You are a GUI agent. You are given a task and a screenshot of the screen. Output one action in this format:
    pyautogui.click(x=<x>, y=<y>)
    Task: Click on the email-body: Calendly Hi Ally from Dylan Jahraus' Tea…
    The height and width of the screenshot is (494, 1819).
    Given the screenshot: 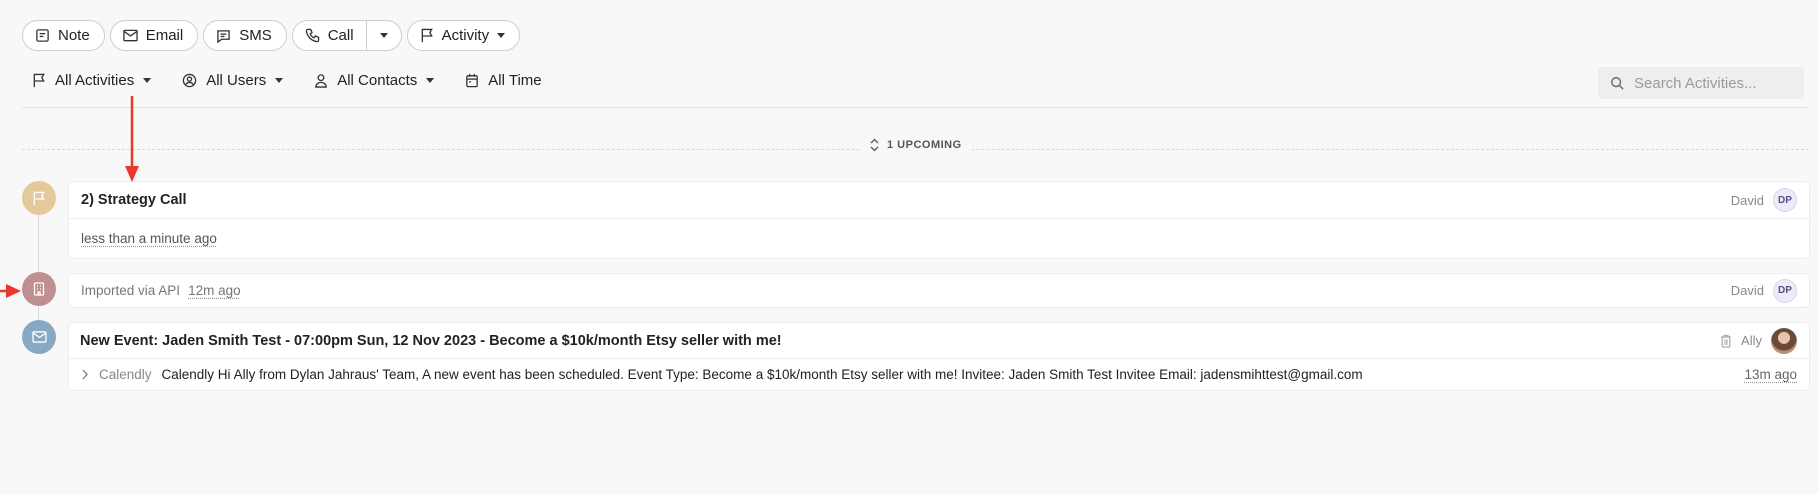 What is the action you would take?
    pyautogui.click(x=762, y=374)
    